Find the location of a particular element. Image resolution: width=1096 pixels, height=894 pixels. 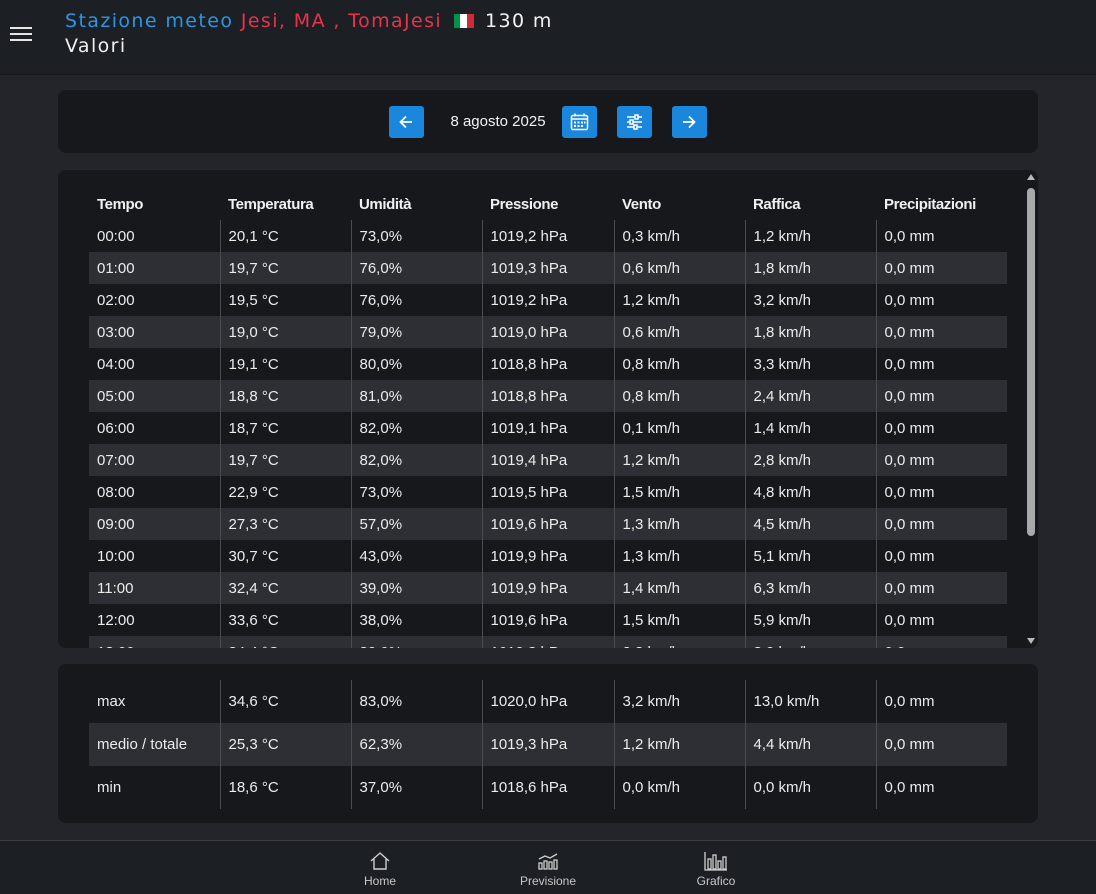

cell-humidity: 82,0% is located at coordinates (416, 460).